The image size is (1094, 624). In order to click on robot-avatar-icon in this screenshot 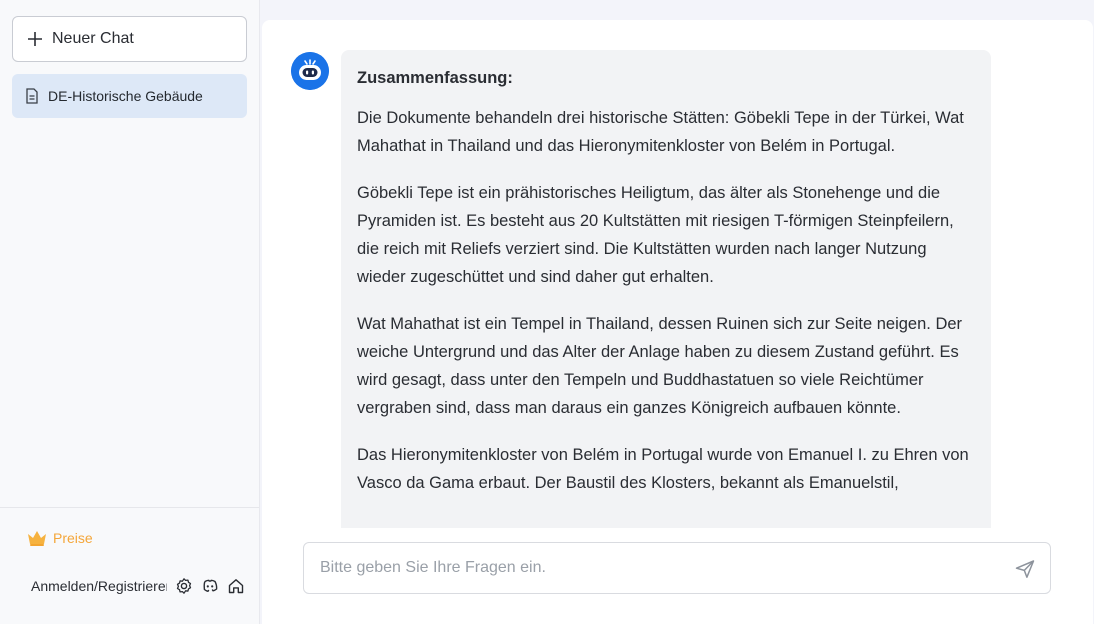, I will do `click(310, 71)`.